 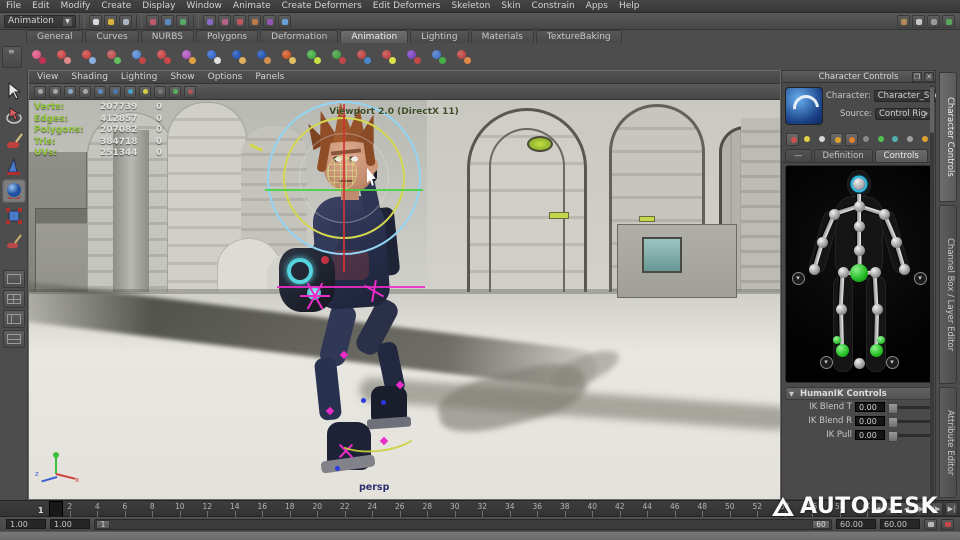 I want to click on panel-scrollbar, so click(x=932, y=291).